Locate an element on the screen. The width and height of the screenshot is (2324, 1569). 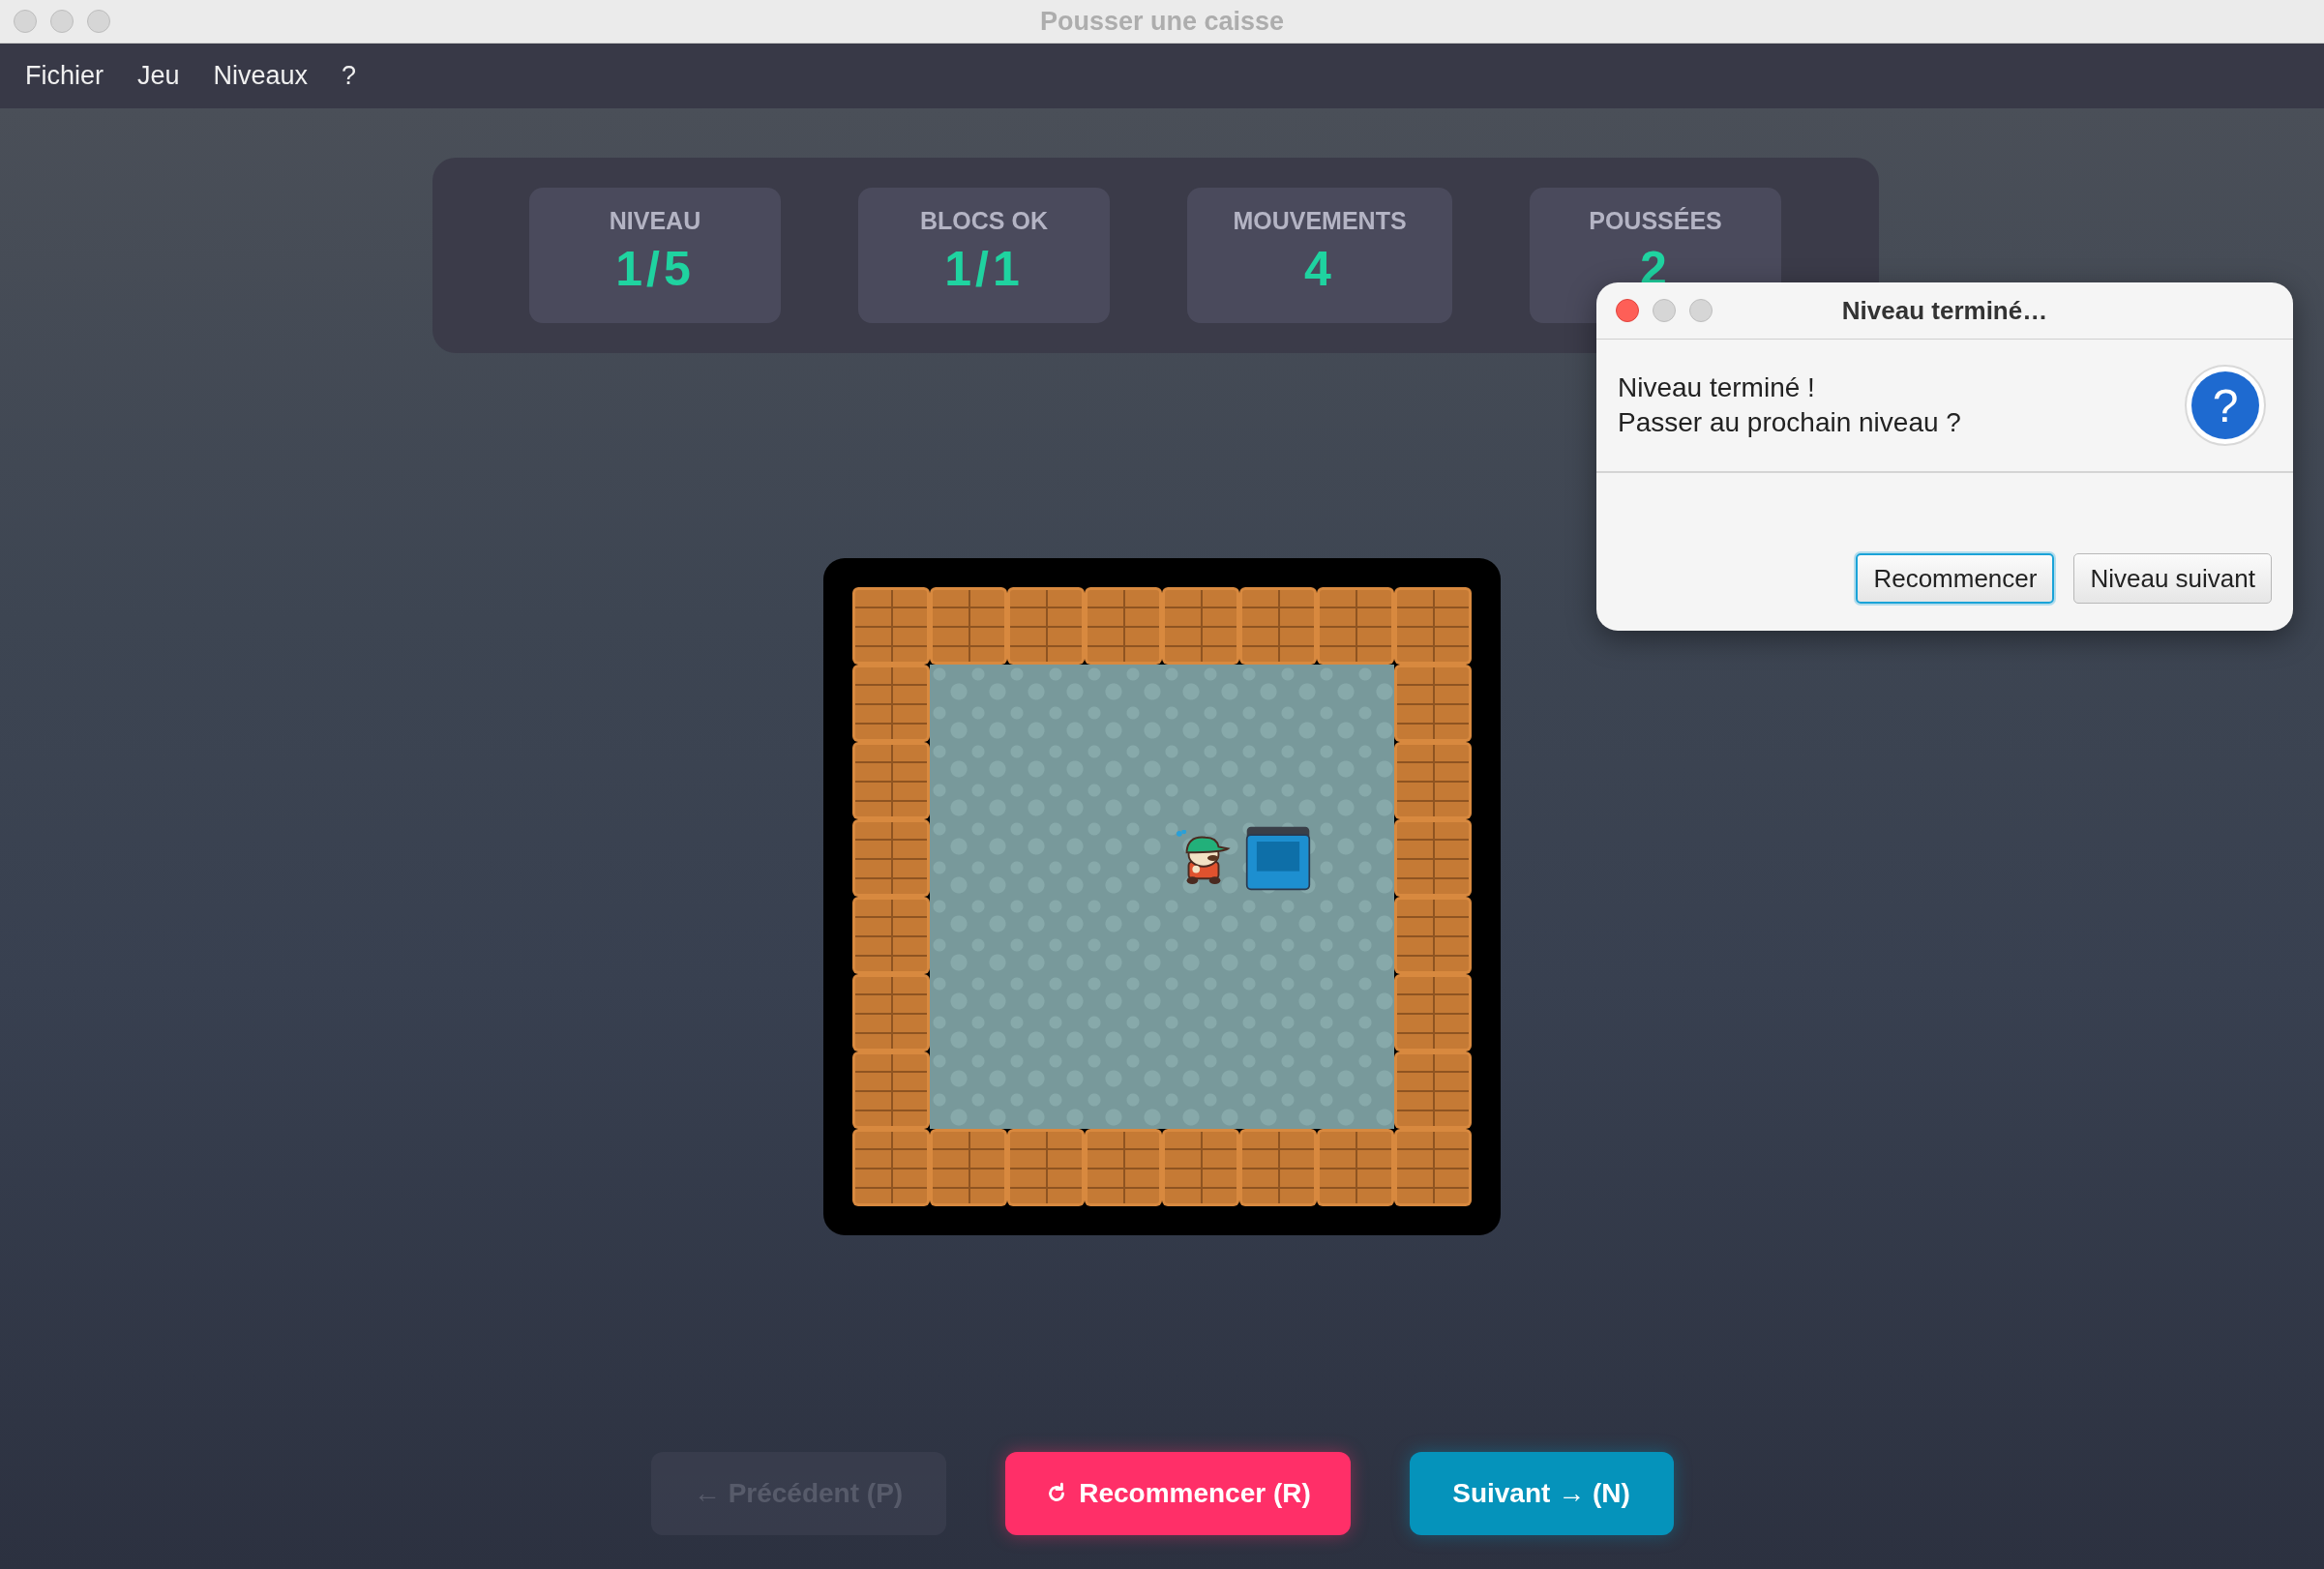
stat-value: 4 is located at coordinates (1320, 268).